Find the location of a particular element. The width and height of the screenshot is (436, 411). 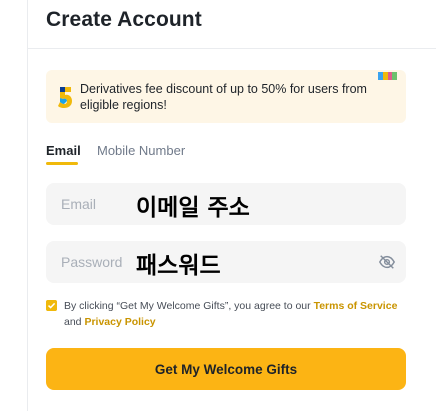

number-five-badge-icon is located at coordinates (65, 97).